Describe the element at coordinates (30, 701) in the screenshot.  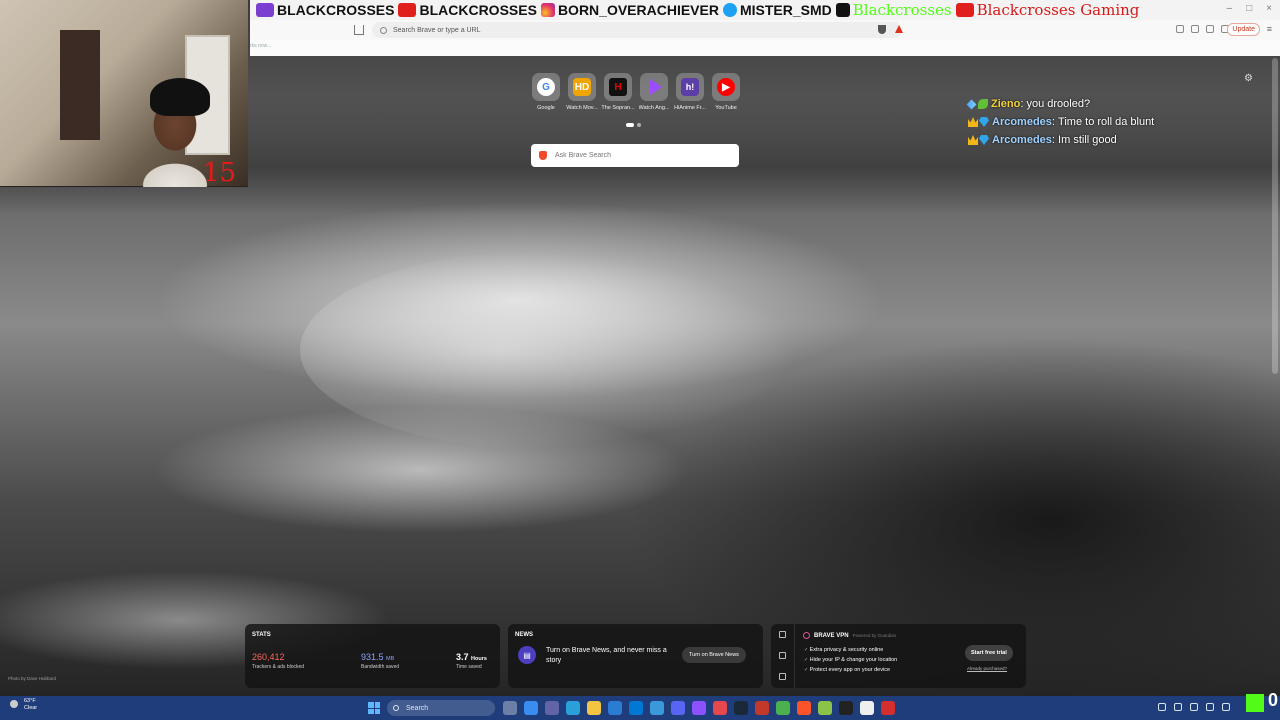
I see `weather-temp: 63°F` at that location.